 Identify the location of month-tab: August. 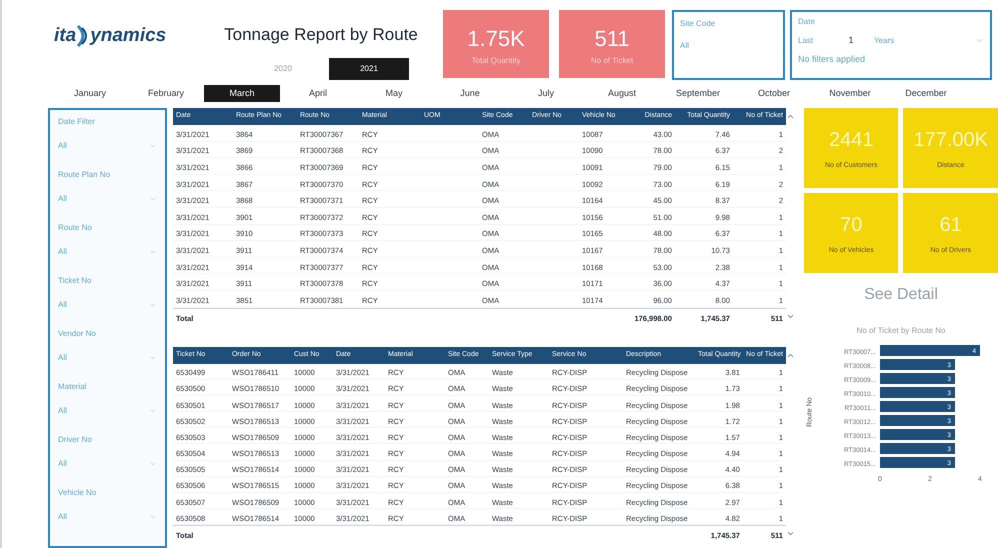
(622, 93).